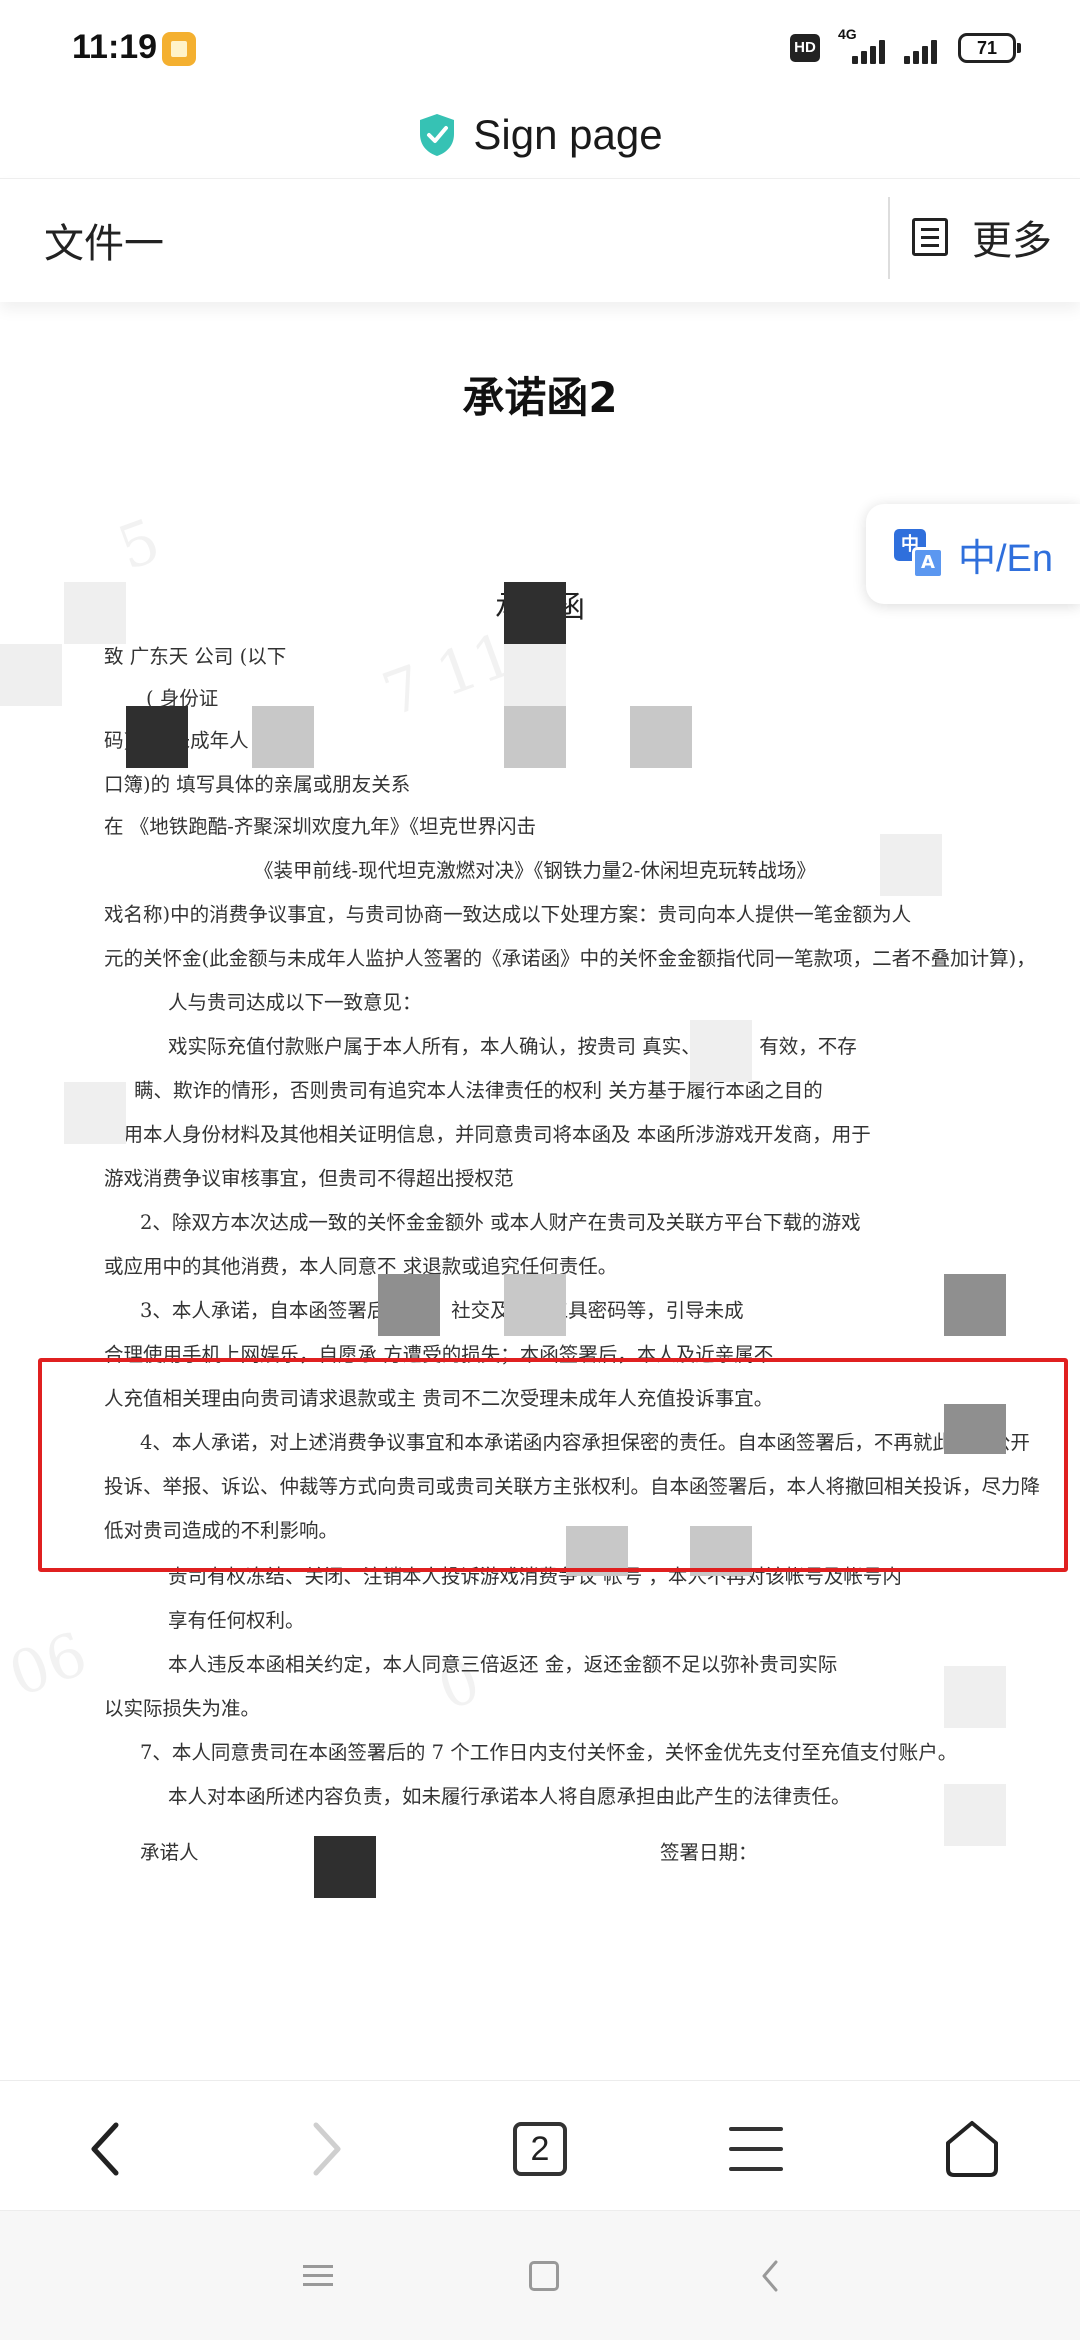 The image size is (1080, 2340). I want to click on cellular-signal-icon, so click(872, 51).